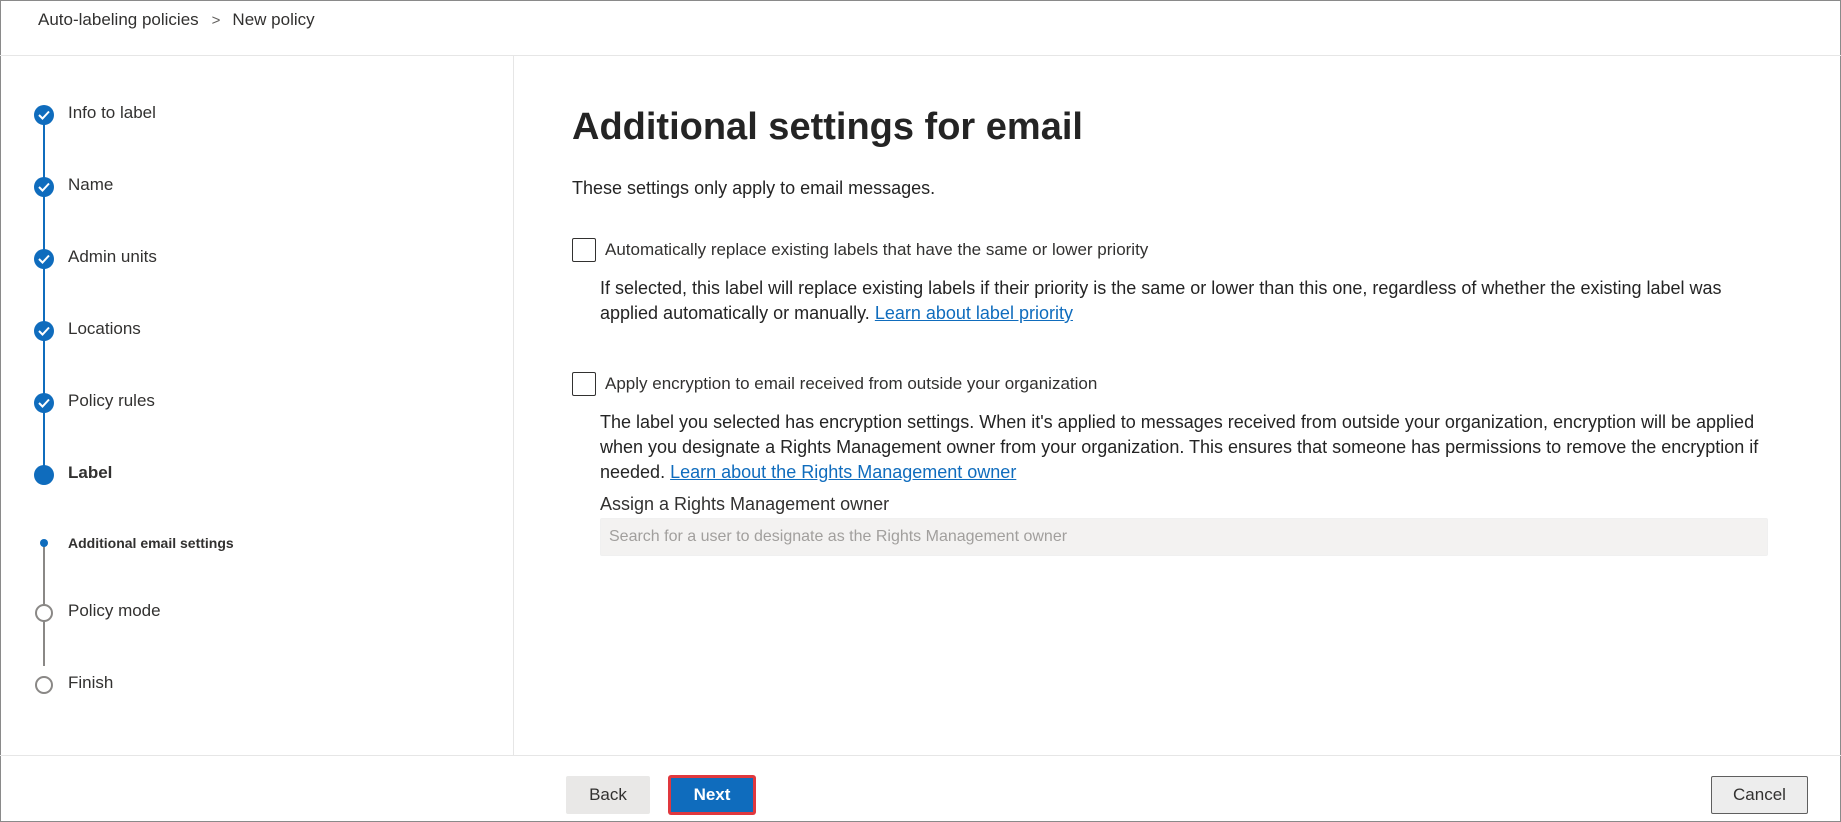 This screenshot has height=822, width=1841. What do you see at coordinates (151, 543) in the screenshot?
I see `wizard-step-label: Additional email settings` at bounding box center [151, 543].